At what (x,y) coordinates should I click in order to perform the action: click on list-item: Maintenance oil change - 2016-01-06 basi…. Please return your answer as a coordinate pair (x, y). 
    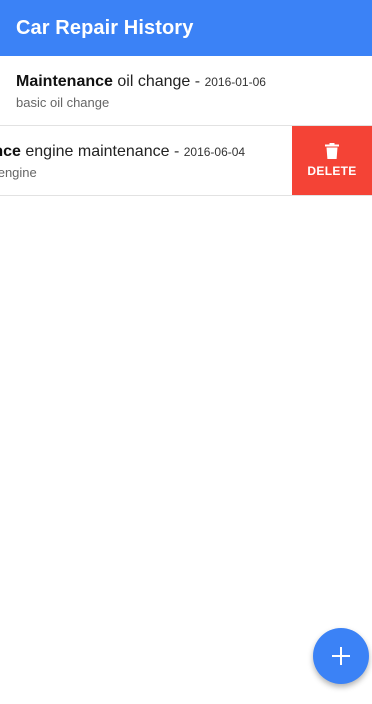
    Looking at the image, I should click on (186, 91).